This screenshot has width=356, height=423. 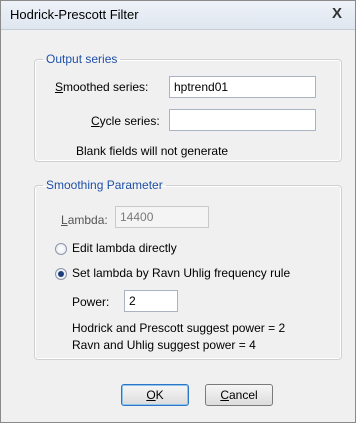 What do you see at coordinates (84, 220) in the screenshot?
I see `lambda-label: Lambda:` at bounding box center [84, 220].